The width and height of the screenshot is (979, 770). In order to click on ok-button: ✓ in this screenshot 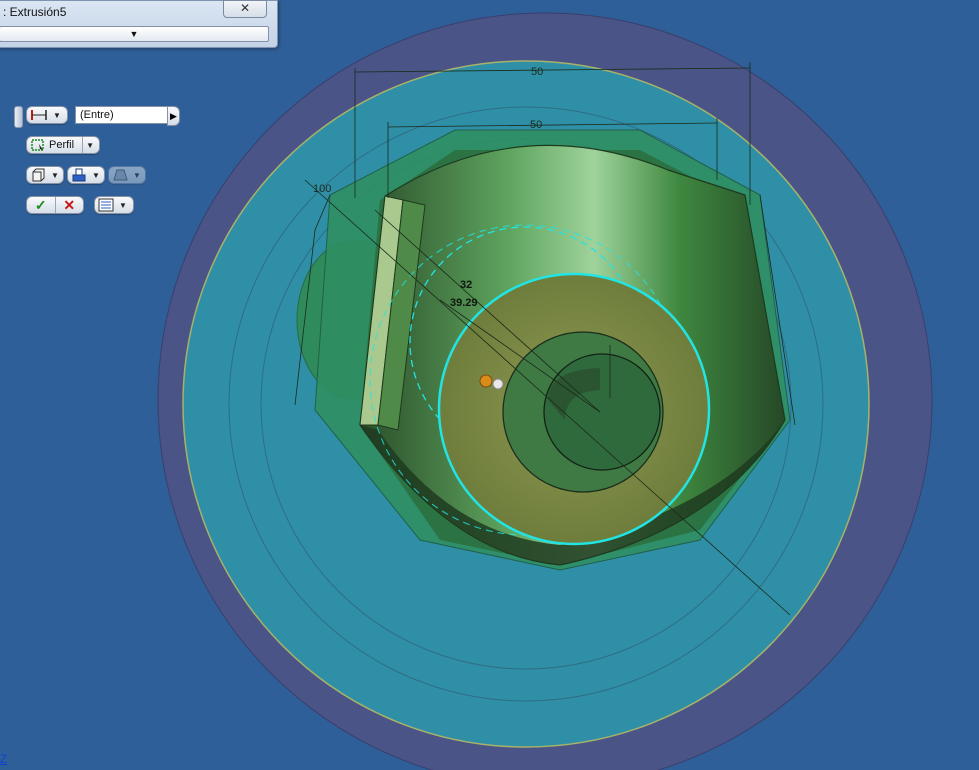, I will do `click(41, 205)`.